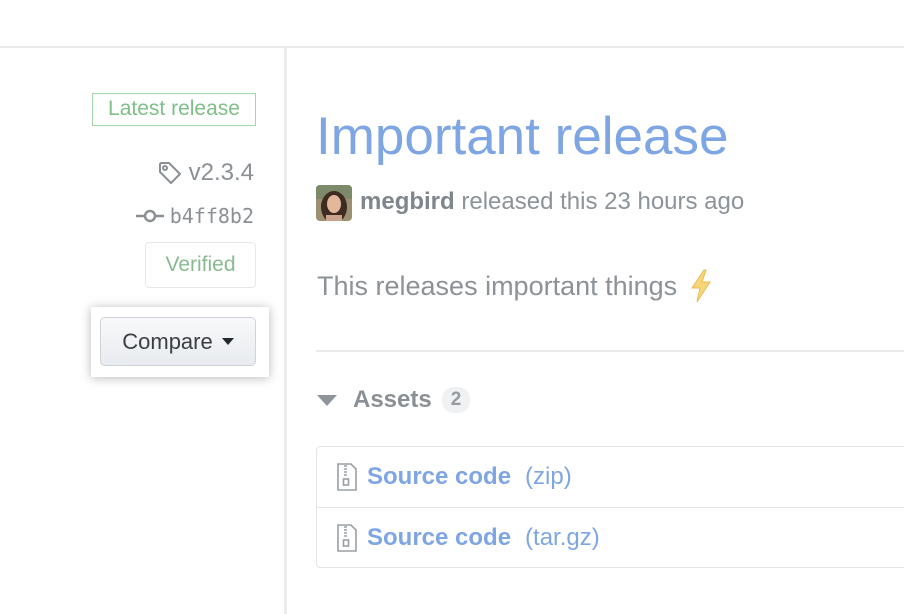 This screenshot has width=904, height=614. I want to click on latest-release-badge: Latest release, so click(174, 109).